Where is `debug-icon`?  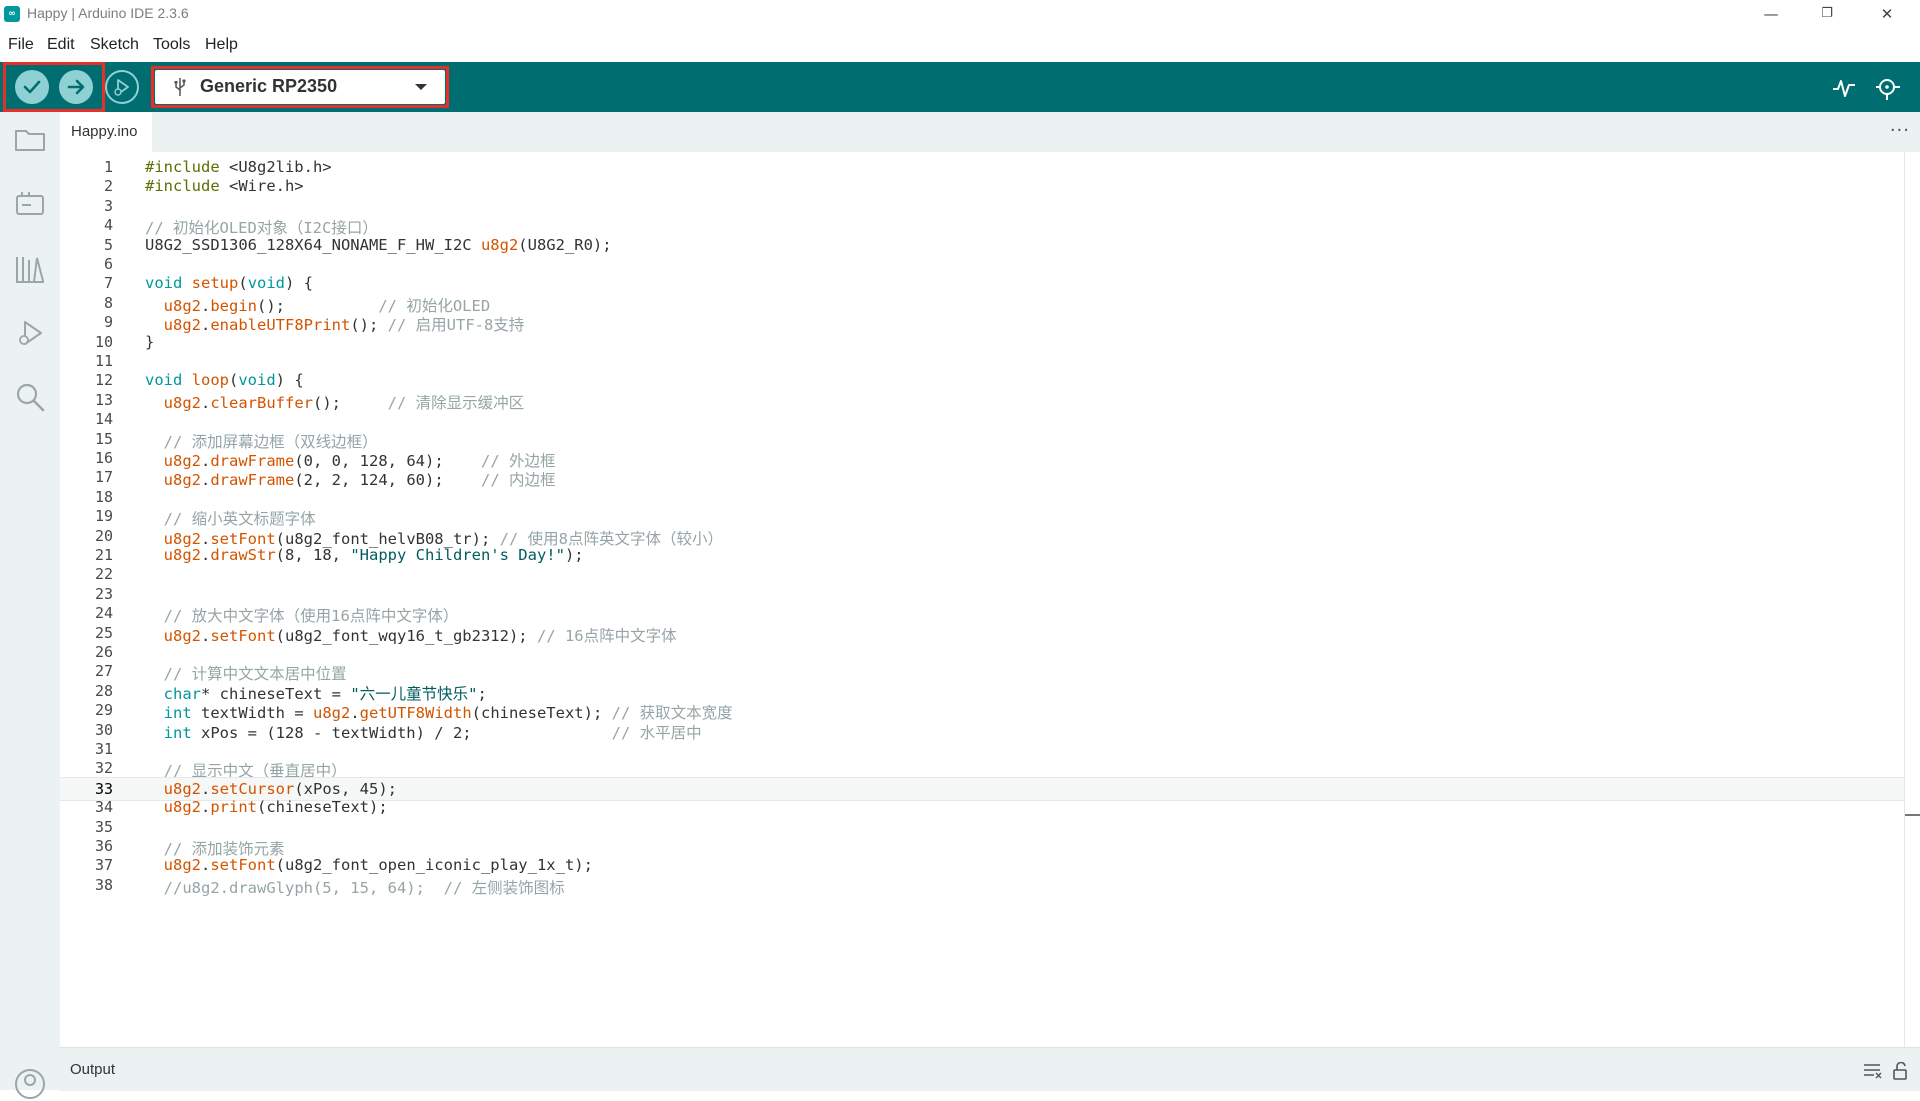 debug-icon is located at coordinates (121, 87).